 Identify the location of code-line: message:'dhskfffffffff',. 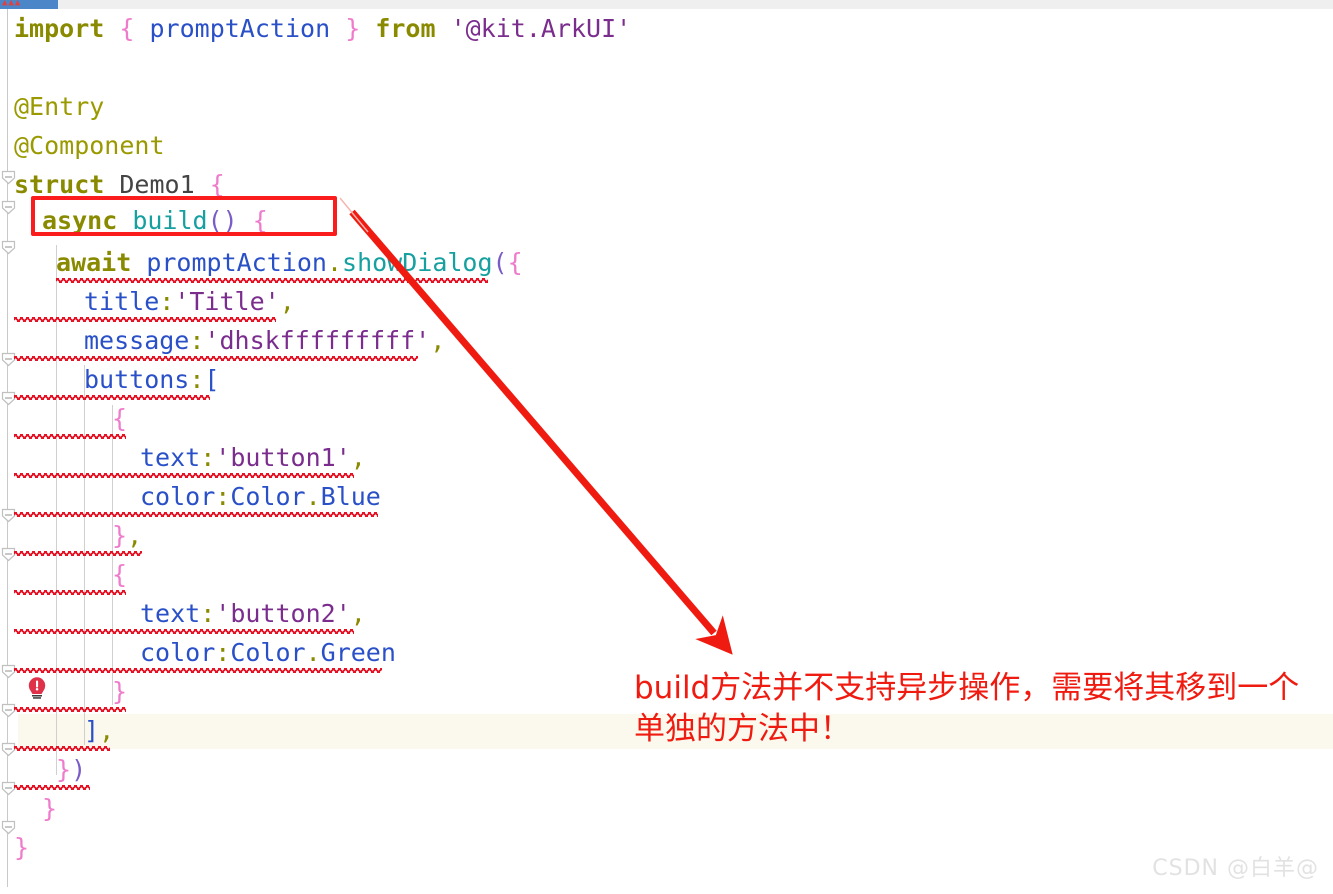
(264, 340).